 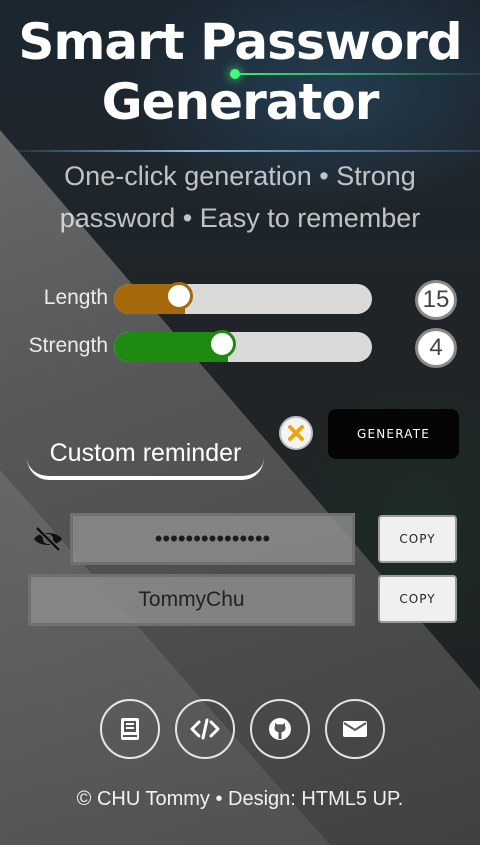 I want to click on length-label: Length, so click(x=75, y=297).